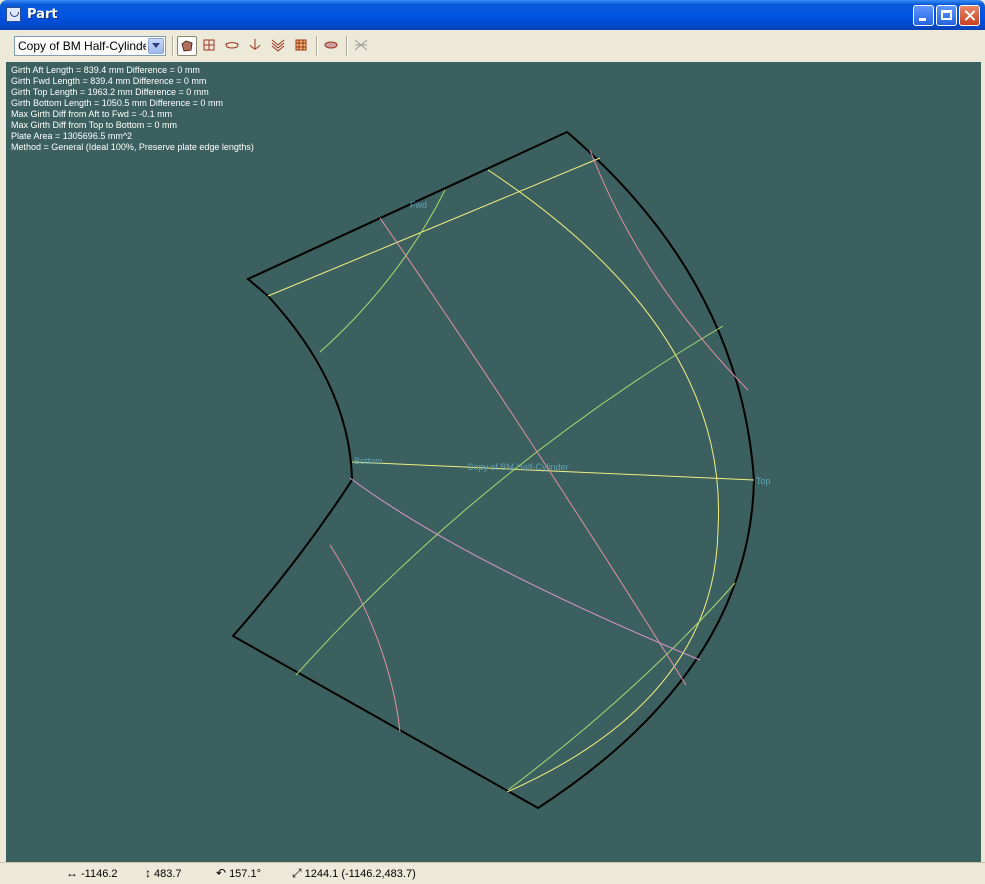 This screenshot has width=985, height=884. I want to click on close-button, so click(969, 15).